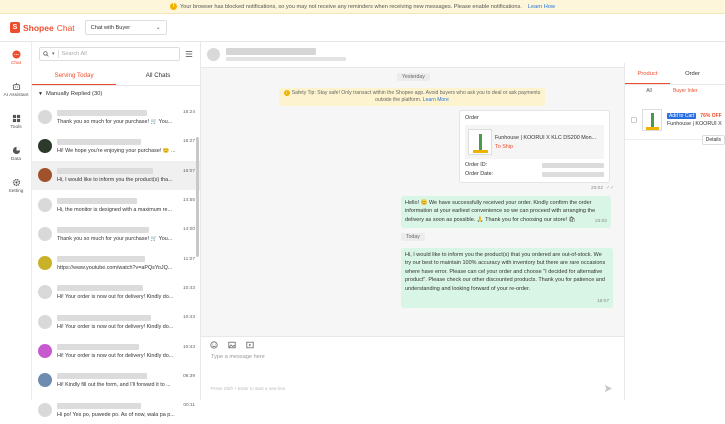 The image size is (725, 424). Describe the element at coordinates (250, 345) in the screenshot. I see `video-icon` at that location.